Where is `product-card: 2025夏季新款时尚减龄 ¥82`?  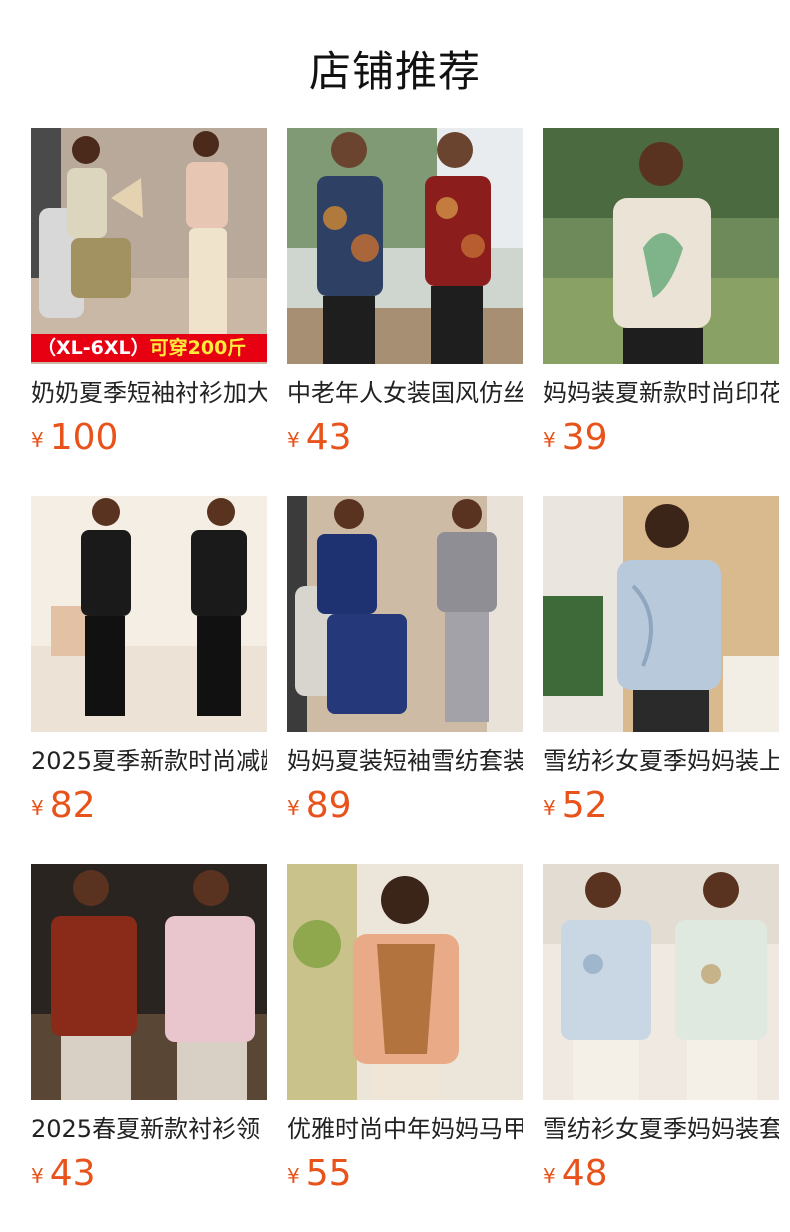 product-card: 2025夏季新款时尚减龄 ¥82 is located at coordinates (149, 680).